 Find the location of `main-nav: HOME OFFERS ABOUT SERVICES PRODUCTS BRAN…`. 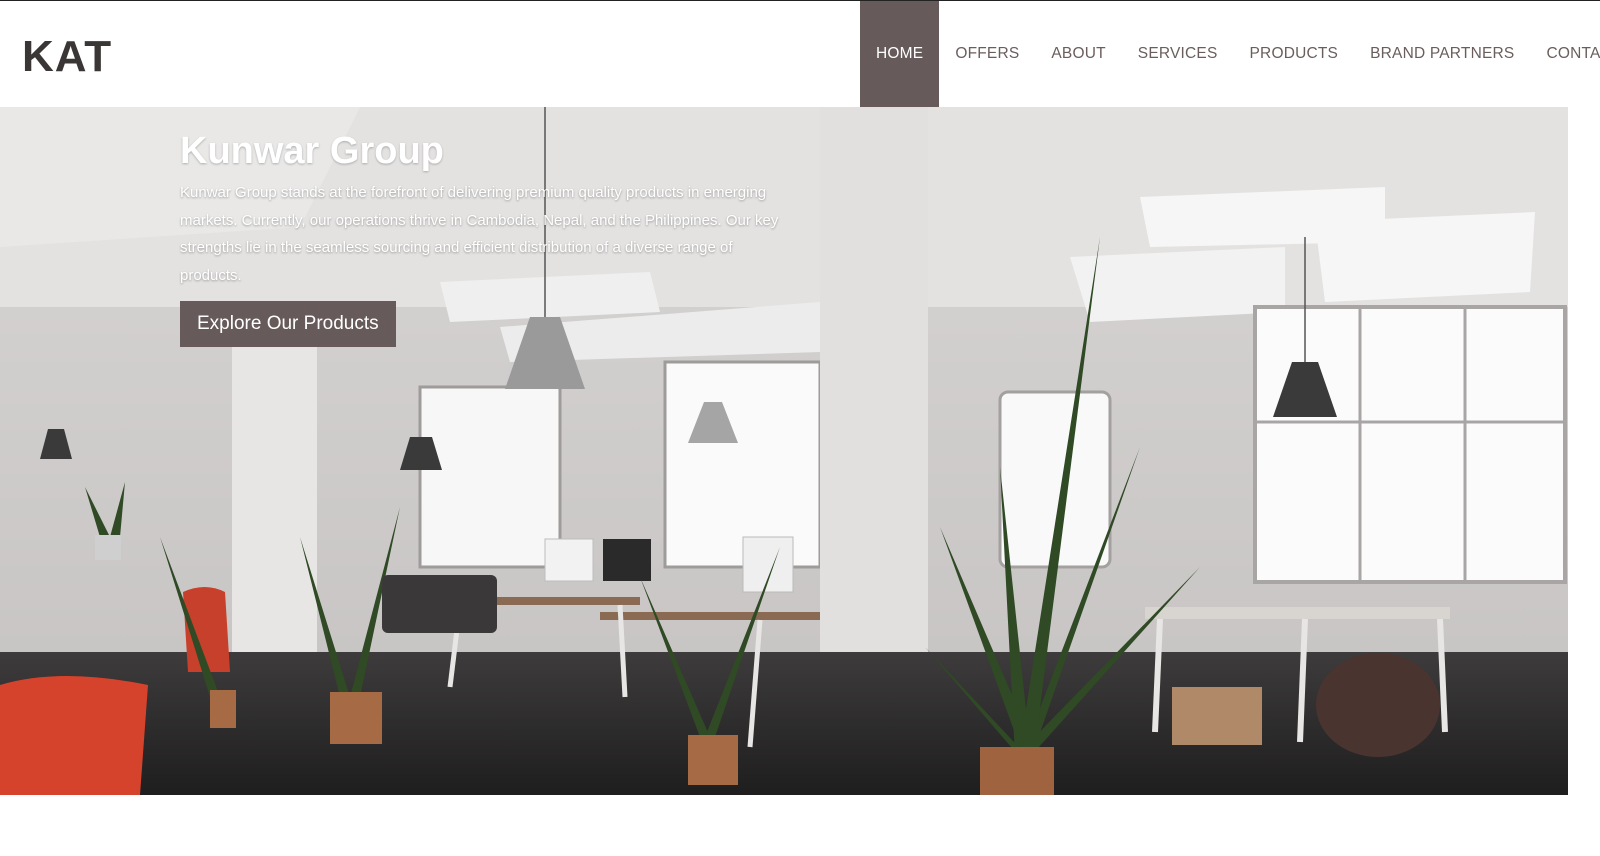

main-nav: HOME OFFERS ABOUT SERVICES PRODUCTS BRAN… is located at coordinates (1230, 54).